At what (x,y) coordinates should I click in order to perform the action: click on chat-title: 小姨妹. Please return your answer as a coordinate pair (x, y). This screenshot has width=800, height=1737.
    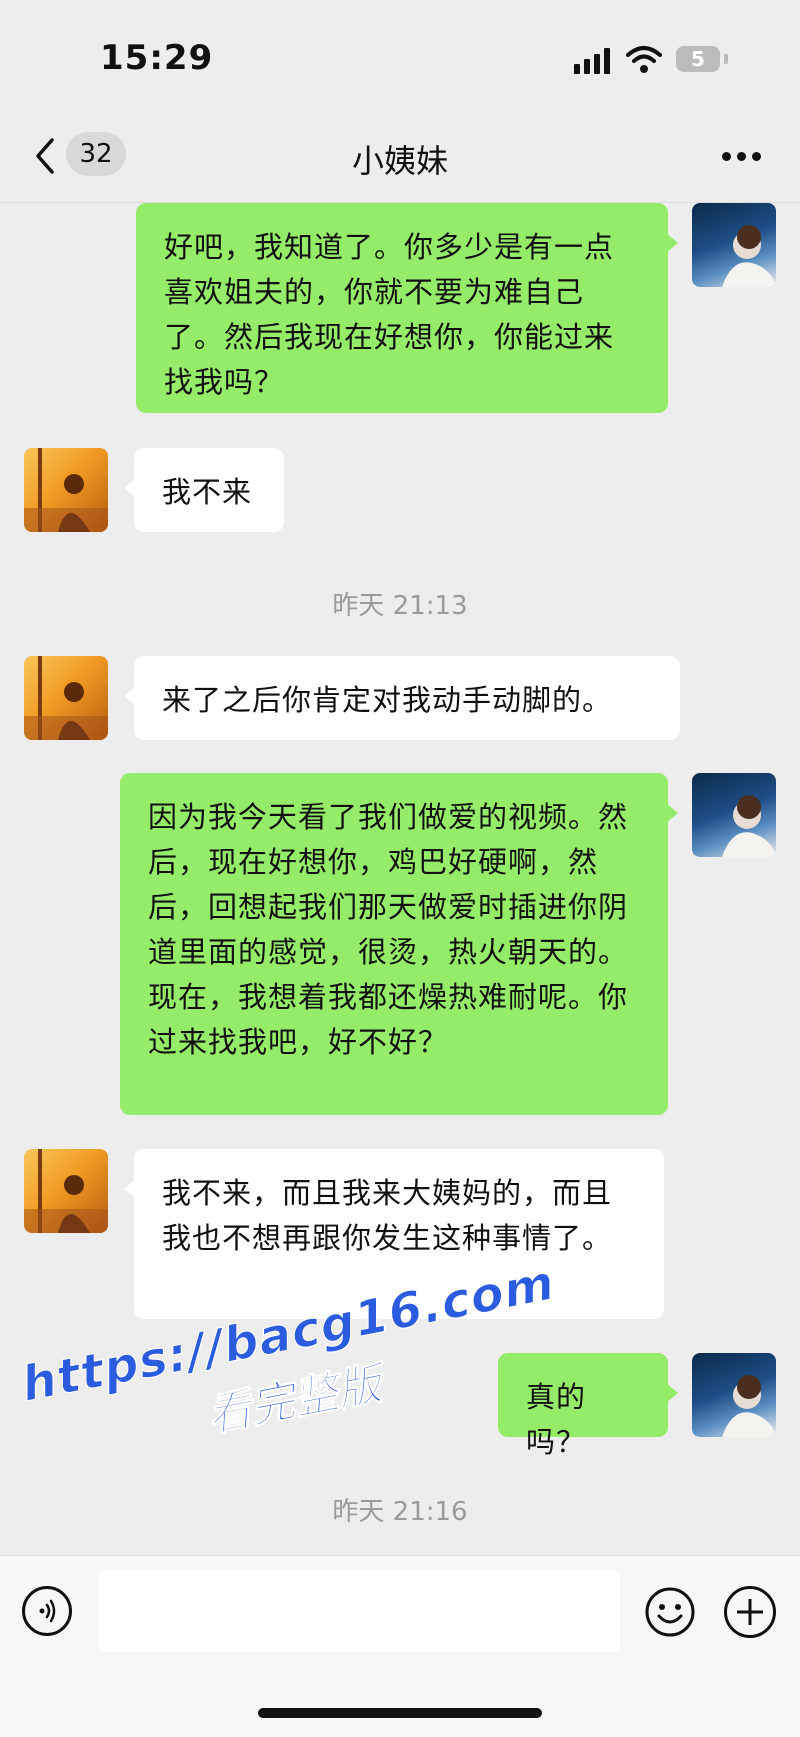
    Looking at the image, I should click on (399, 161).